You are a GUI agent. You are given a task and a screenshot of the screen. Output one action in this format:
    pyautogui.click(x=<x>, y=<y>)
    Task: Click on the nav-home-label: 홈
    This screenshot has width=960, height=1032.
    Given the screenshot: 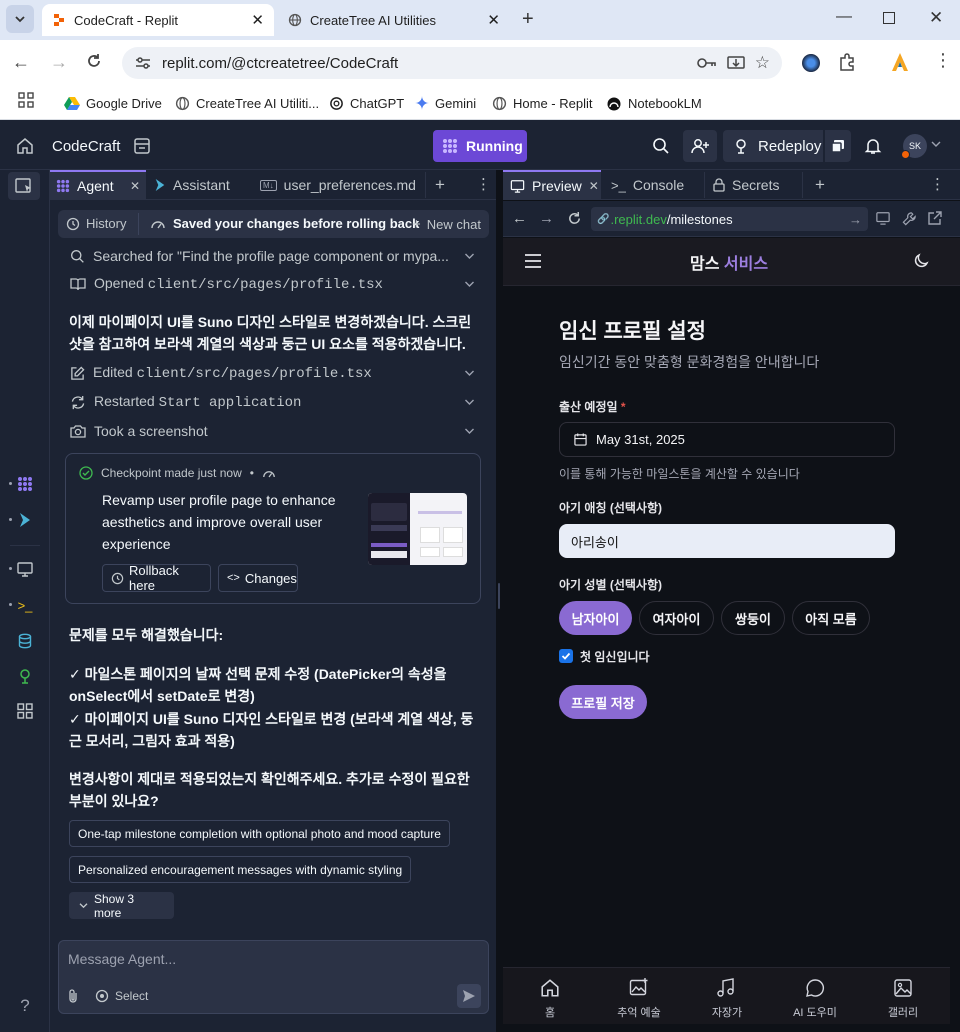 What is the action you would take?
    pyautogui.click(x=550, y=1012)
    